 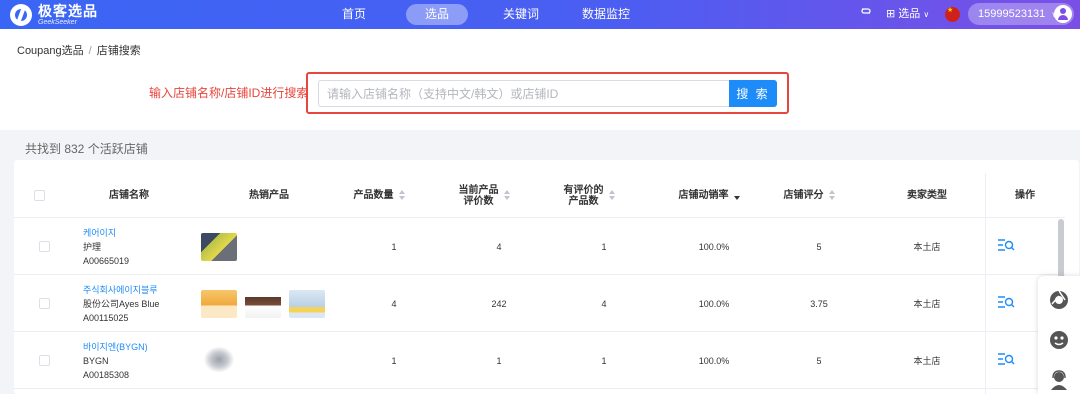 What do you see at coordinates (115, 347) in the screenshot?
I see `store-name-link: 바이지엔(BYGN)` at bounding box center [115, 347].